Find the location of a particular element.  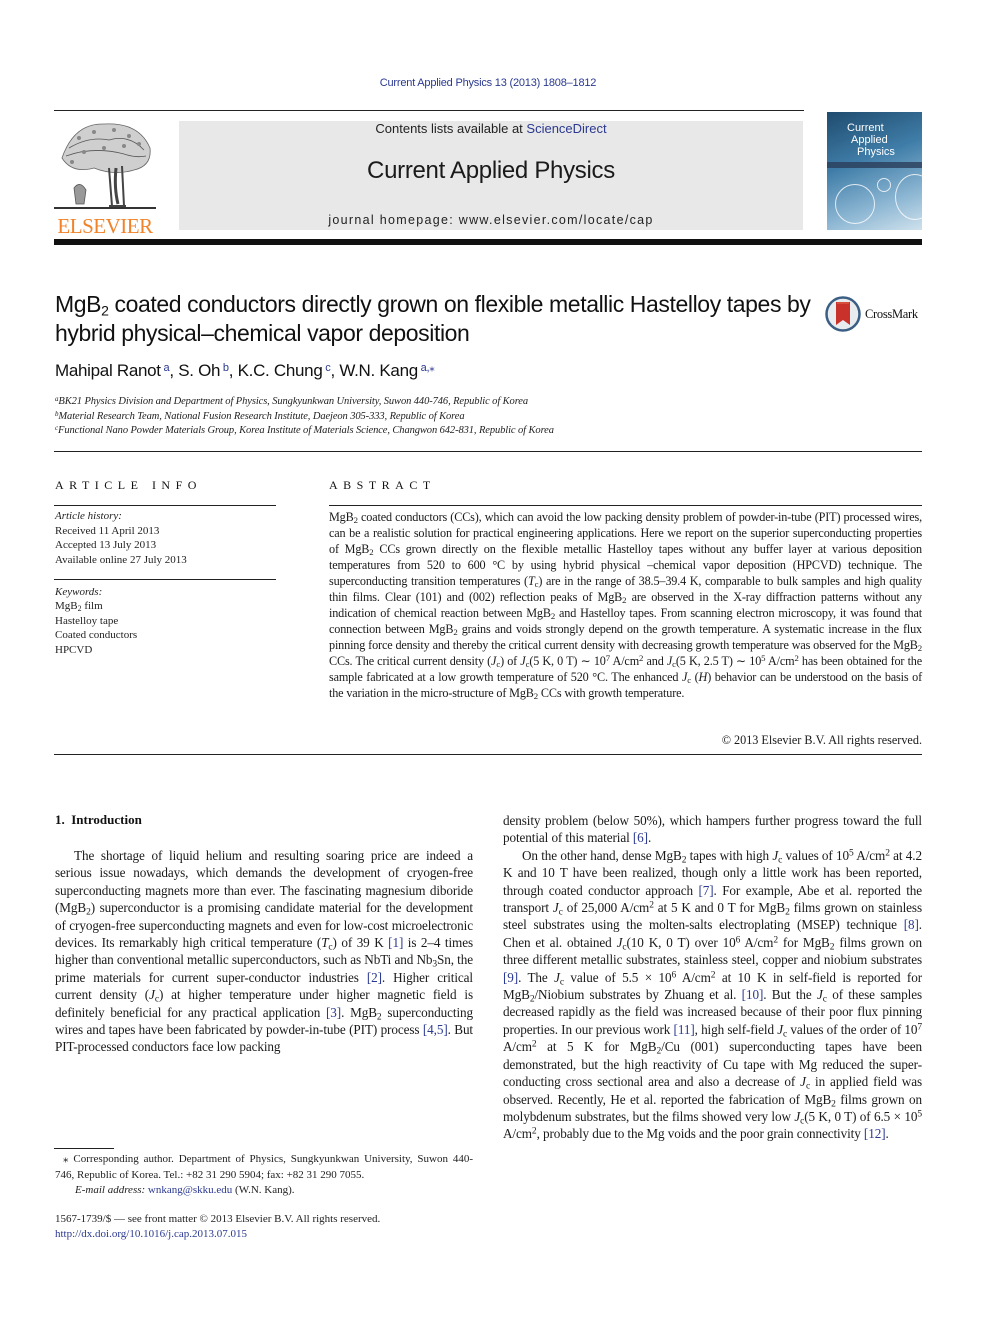

keyword-item: MgB2 film is located at coordinates (79, 607).